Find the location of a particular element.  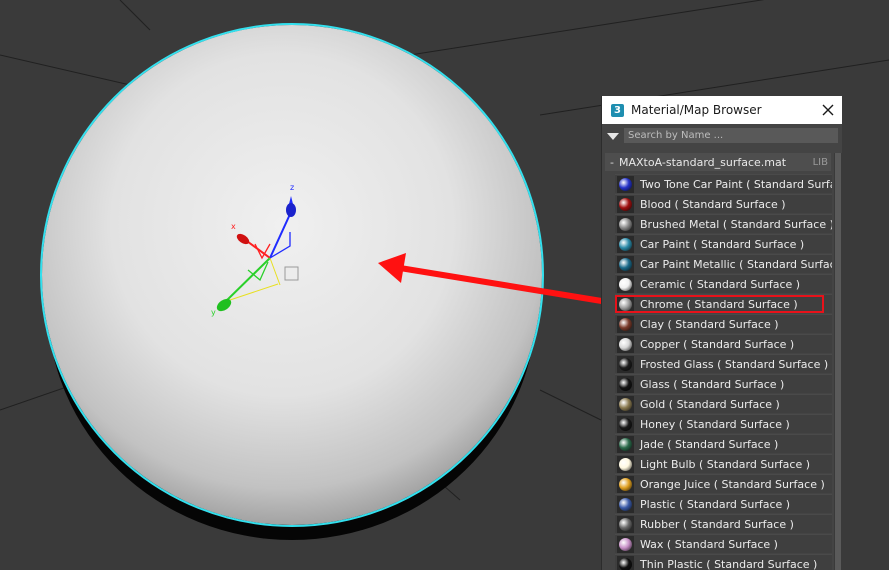

material-item-label: Car Paint Metallic ( Standard Surface ) is located at coordinates (736, 264).